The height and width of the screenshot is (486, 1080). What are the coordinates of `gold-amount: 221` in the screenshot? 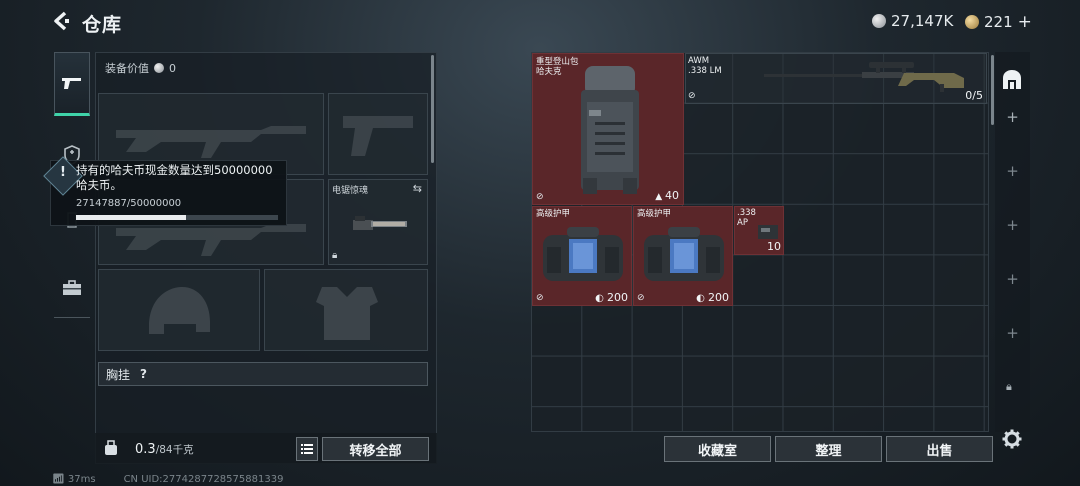 It's located at (998, 22).